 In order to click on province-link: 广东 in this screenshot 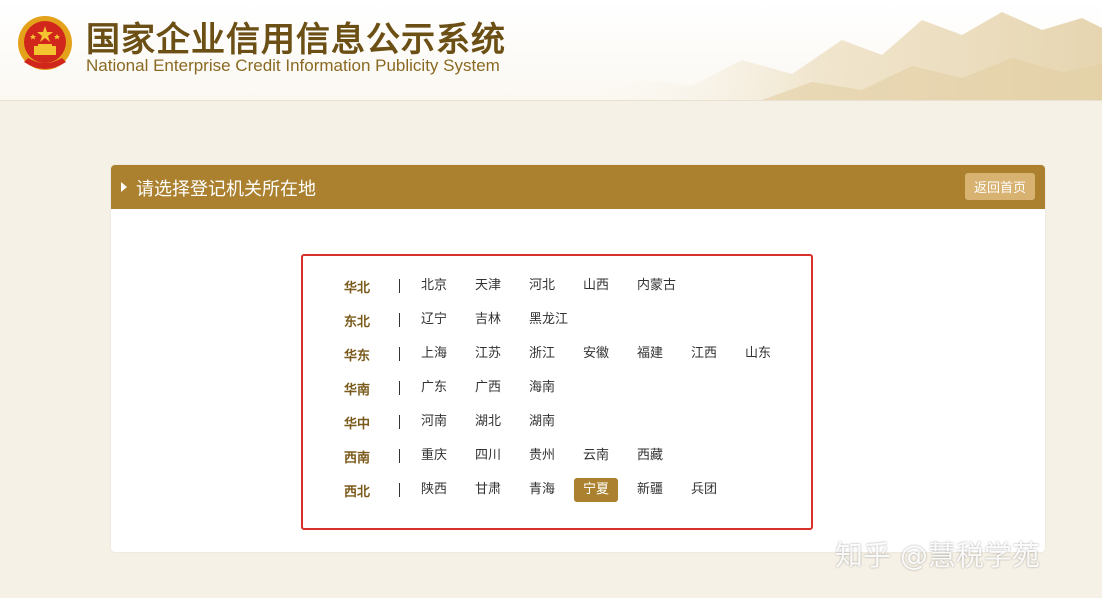, I will do `click(434, 388)`.